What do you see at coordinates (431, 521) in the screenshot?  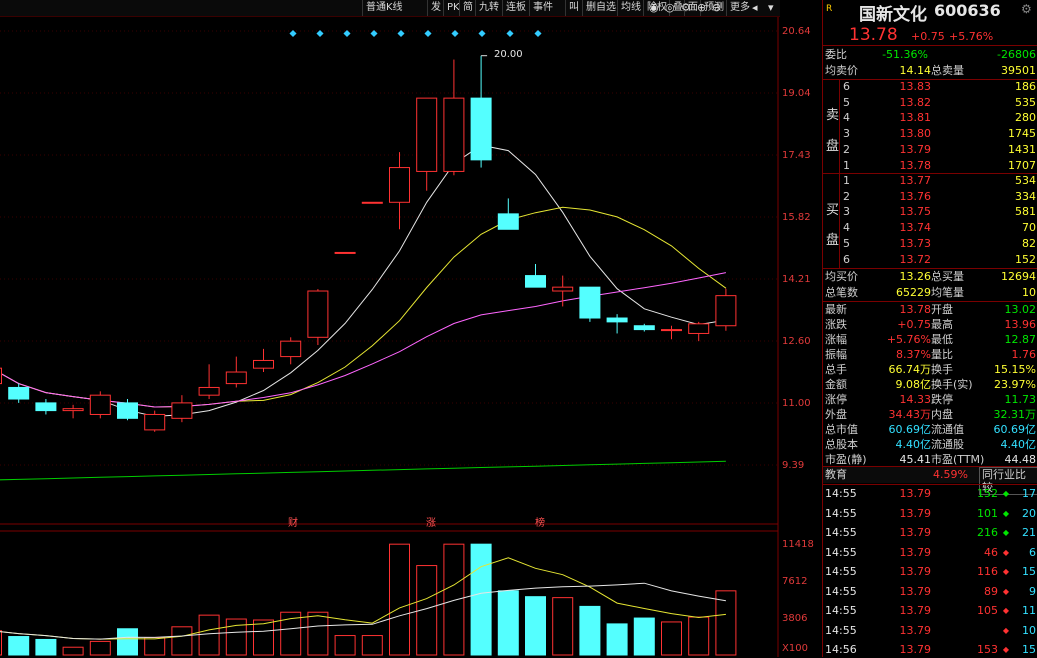 I see `event-marker: 涨` at bounding box center [431, 521].